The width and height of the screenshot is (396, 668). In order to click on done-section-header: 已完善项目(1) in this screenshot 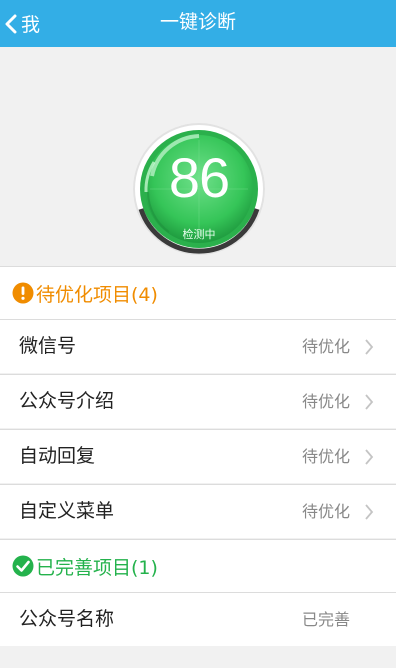, I will do `click(198, 565)`.